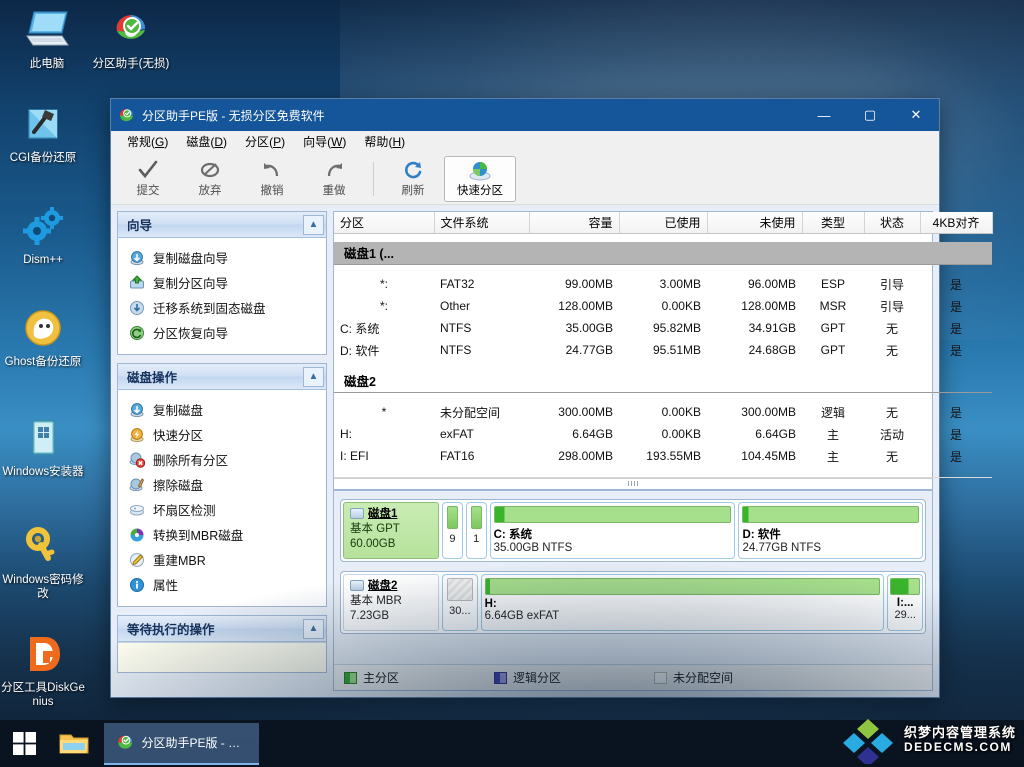  Describe the element at coordinates (482, 223) in the screenshot. I see `column-header-filesystem: 文件系统` at that location.